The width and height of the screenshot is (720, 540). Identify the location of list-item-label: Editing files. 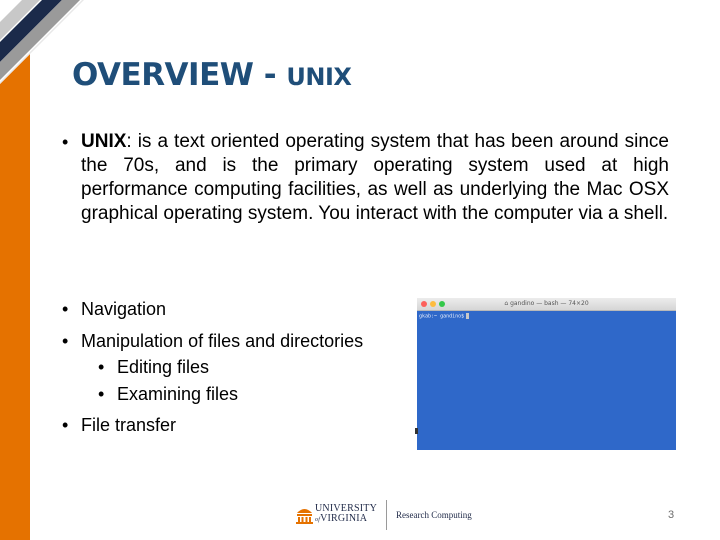
(163, 367).